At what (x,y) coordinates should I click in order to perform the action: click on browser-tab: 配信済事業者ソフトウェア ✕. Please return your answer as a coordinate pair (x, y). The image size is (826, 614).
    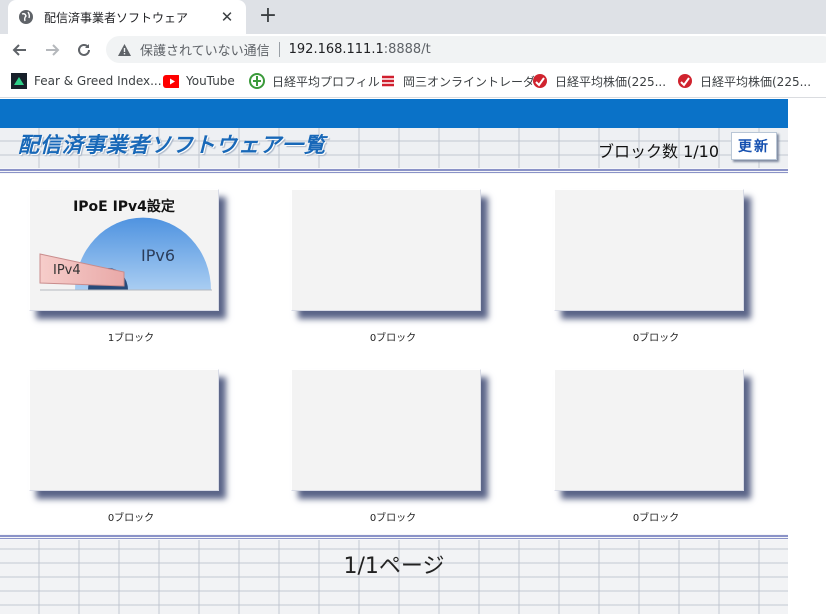
    Looking at the image, I should click on (127, 17).